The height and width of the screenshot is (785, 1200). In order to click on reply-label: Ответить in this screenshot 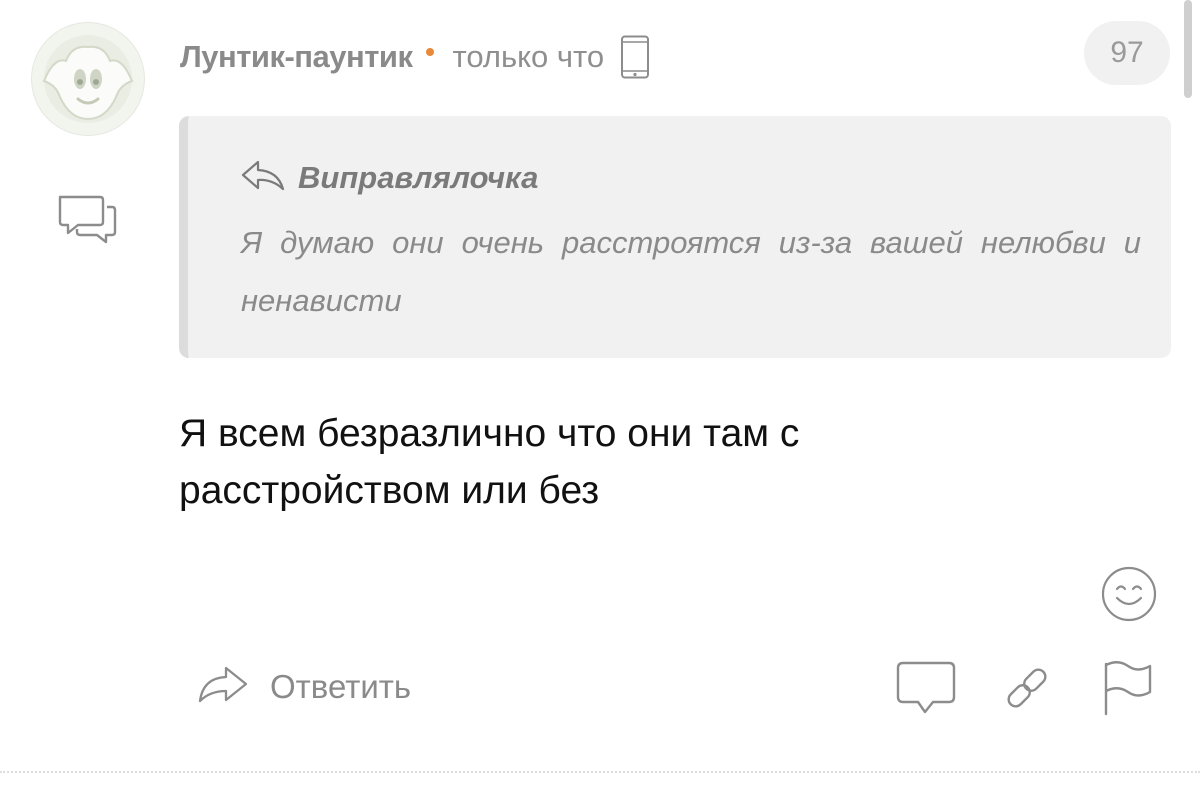, I will do `click(341, 686)`.